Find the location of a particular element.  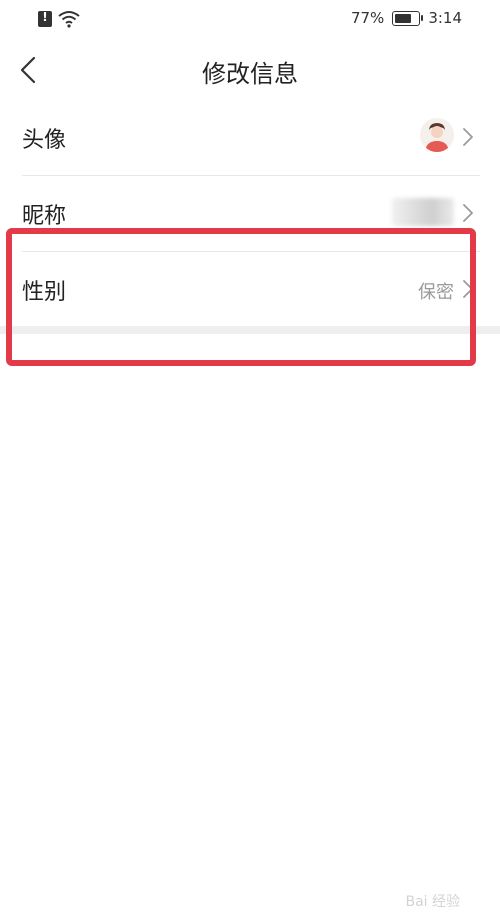

avatar is located at coordinates (437, 135).